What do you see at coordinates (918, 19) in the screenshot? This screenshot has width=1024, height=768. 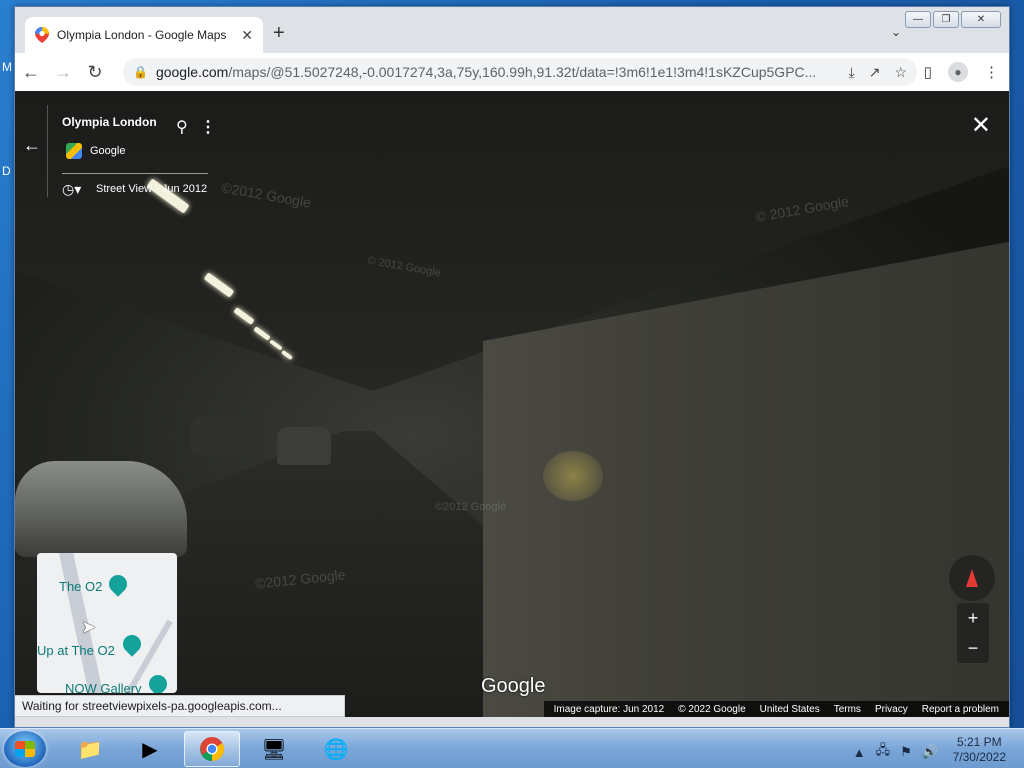 I see `minimize-button: —` at bounding box center [918, 19].